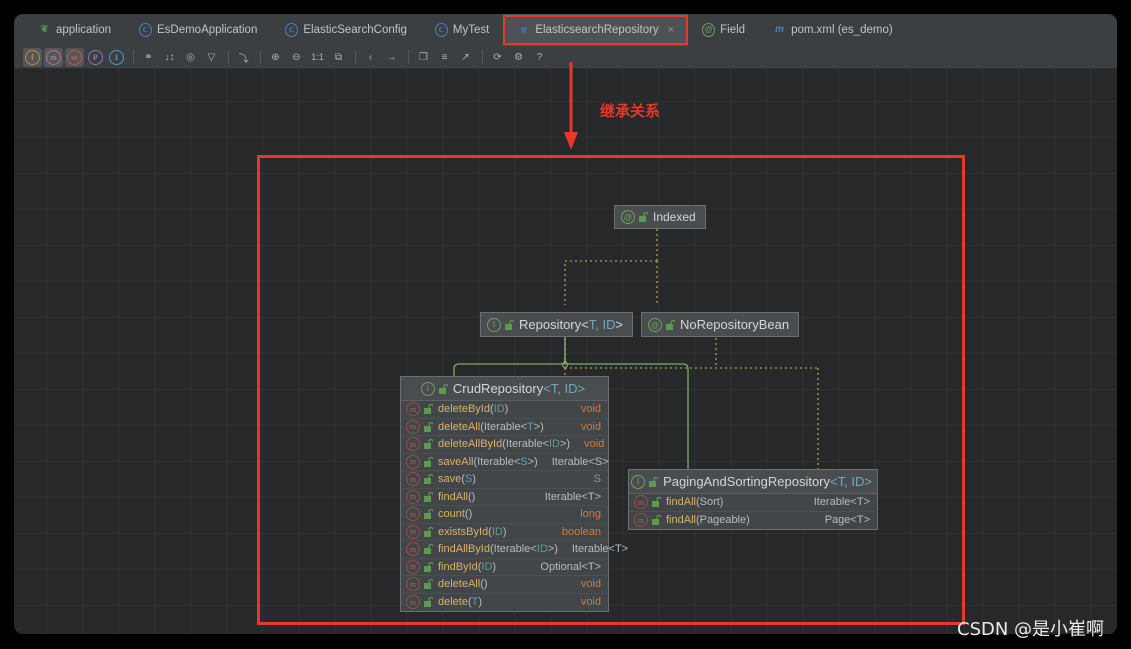  I want to click on inner-class-toggle-icon-glyph: I, so click(116, 57).